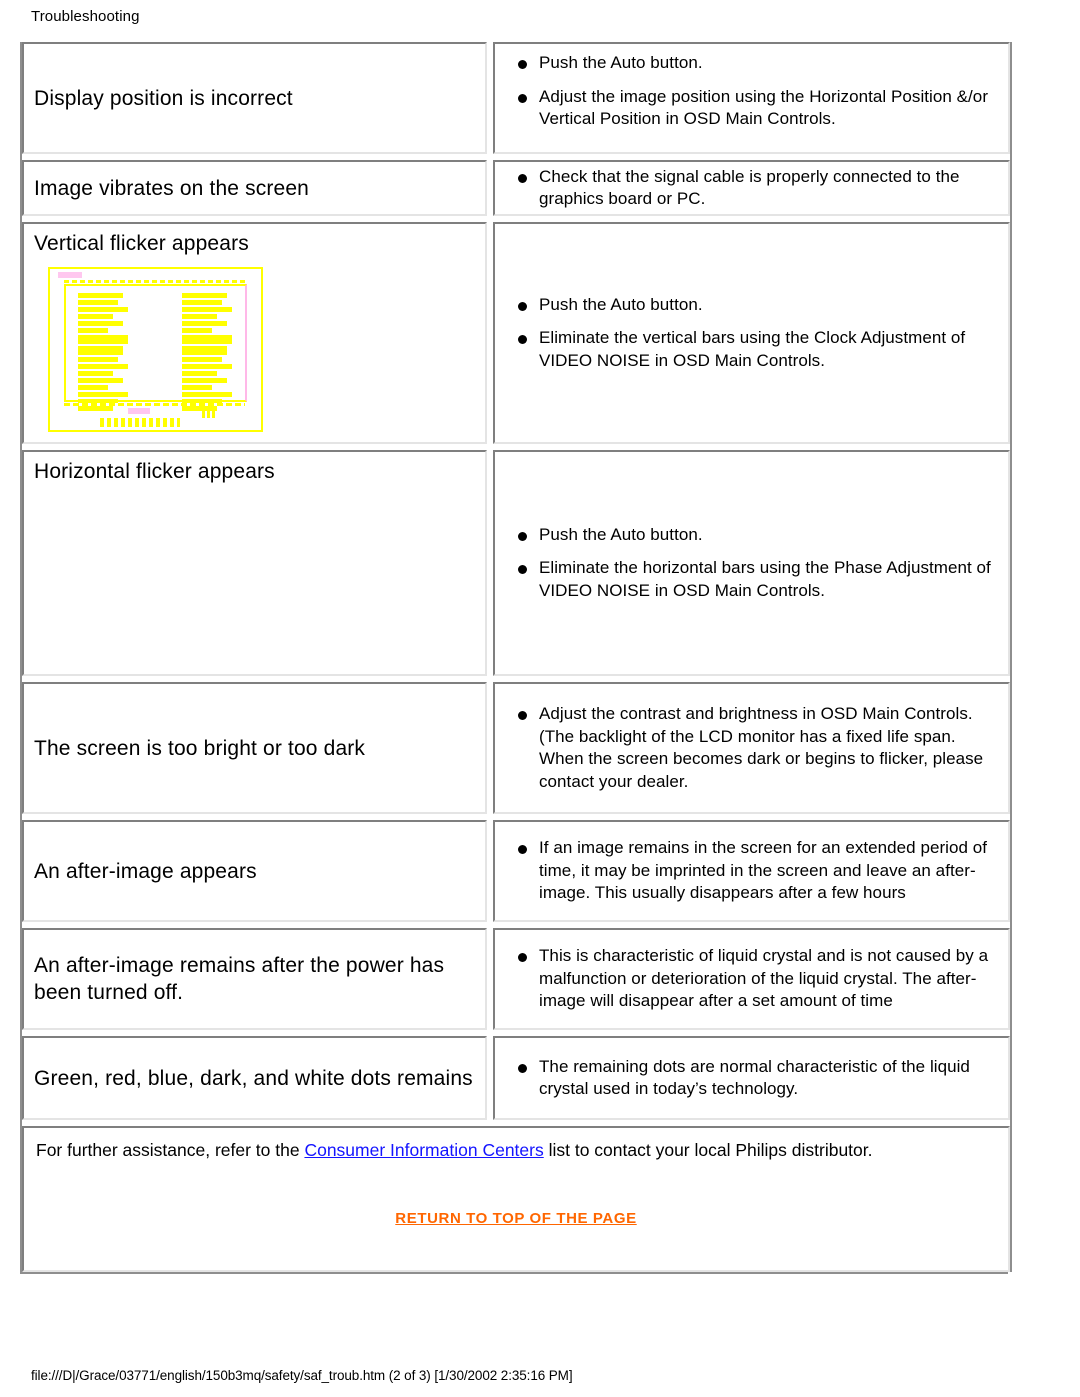 This screenshot has width=1080, height=1397. I want to click on symptom-cell: Horizontal flicker appears, so click(254, 563).